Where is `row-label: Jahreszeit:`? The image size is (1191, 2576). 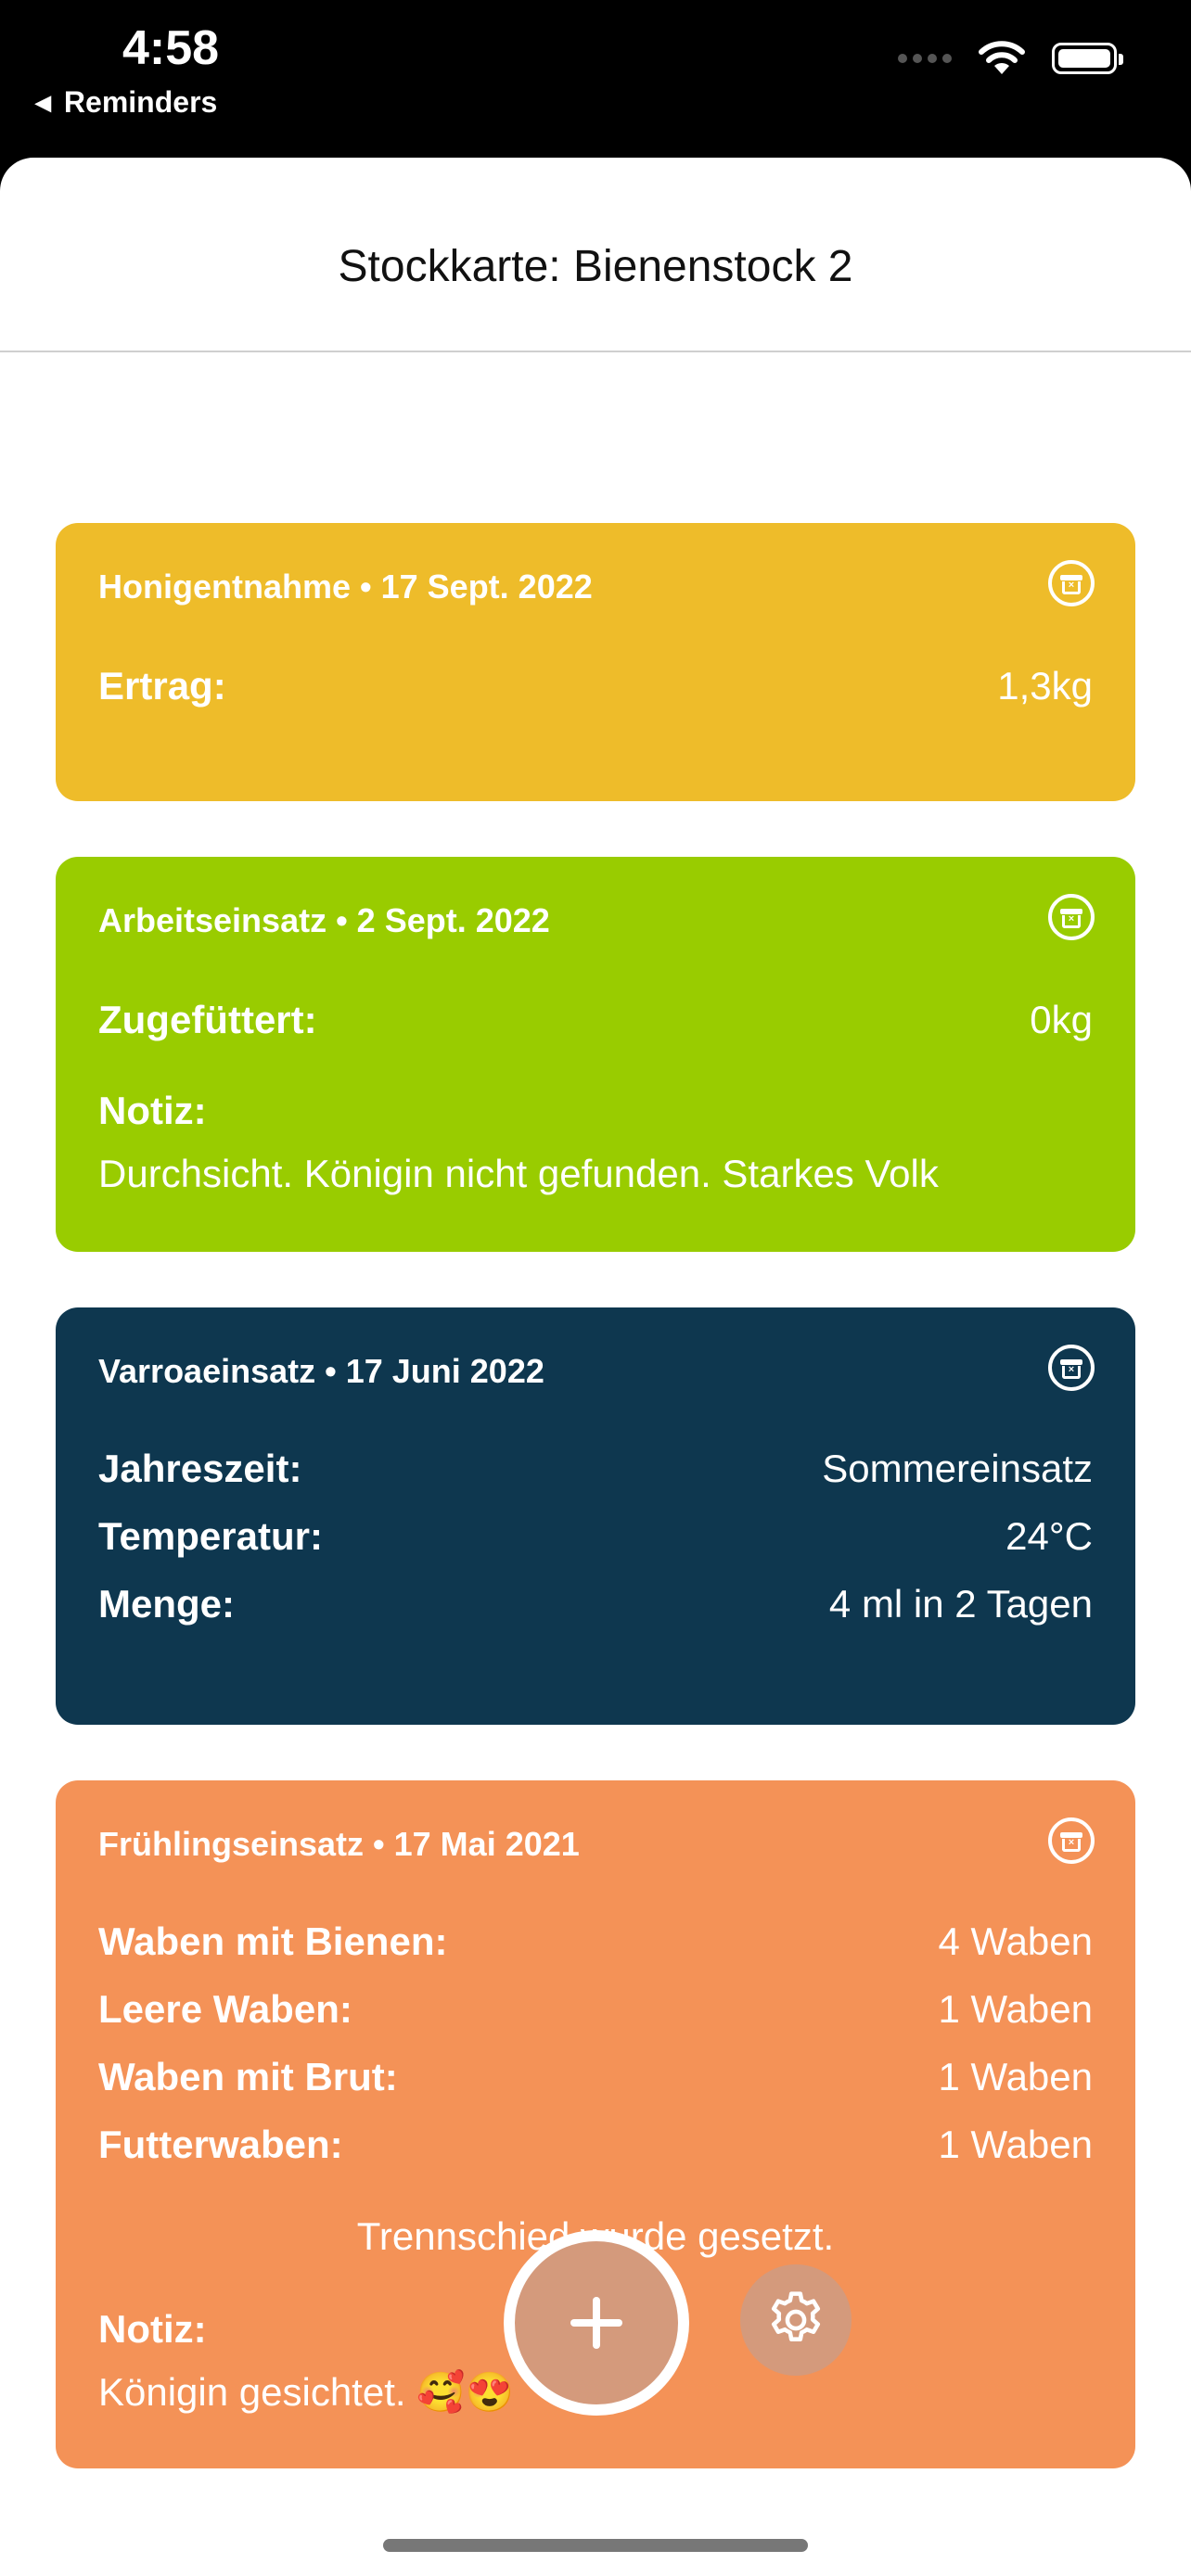 row-label: Jahreszeit: is located at coordinates (200, 1468).